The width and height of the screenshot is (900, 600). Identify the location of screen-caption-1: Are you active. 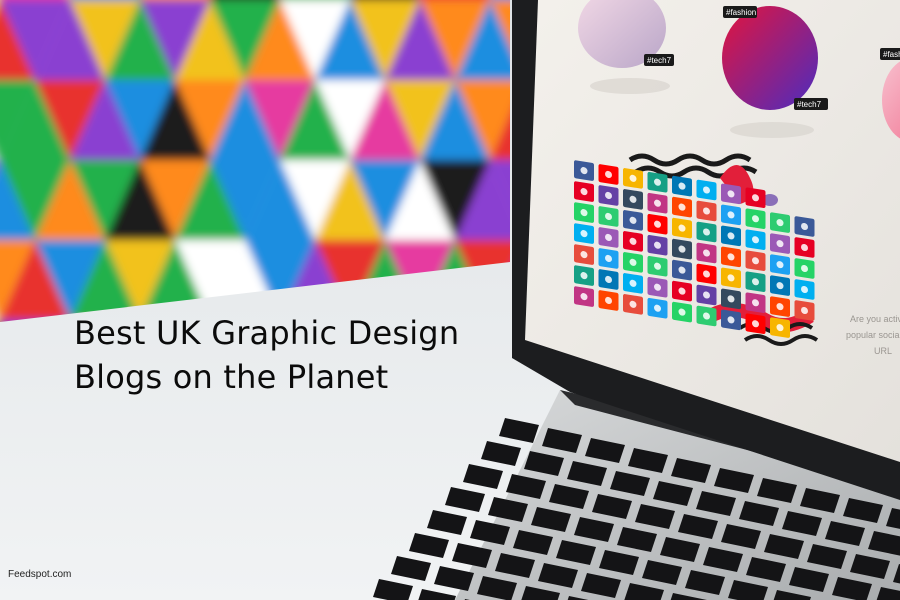
(875, 319).